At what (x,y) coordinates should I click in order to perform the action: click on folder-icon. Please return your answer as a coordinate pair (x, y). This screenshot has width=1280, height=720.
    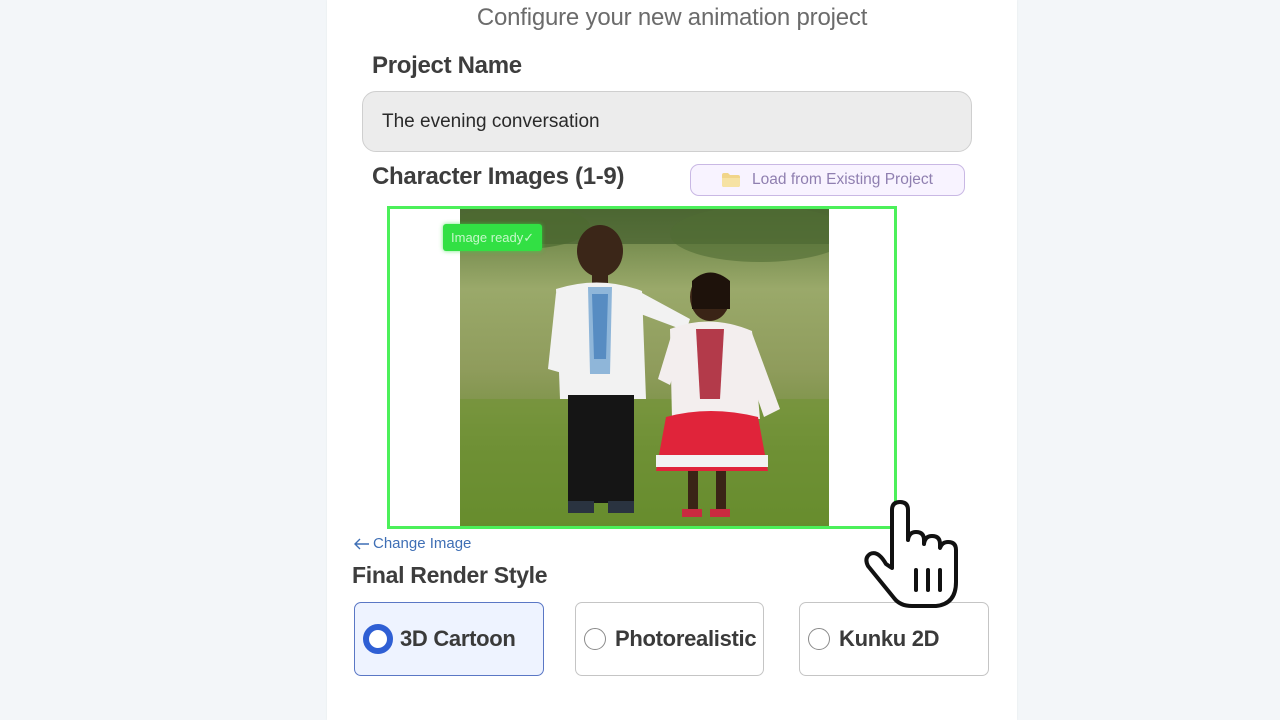
    Looking at the image, I should click on (731, 180).